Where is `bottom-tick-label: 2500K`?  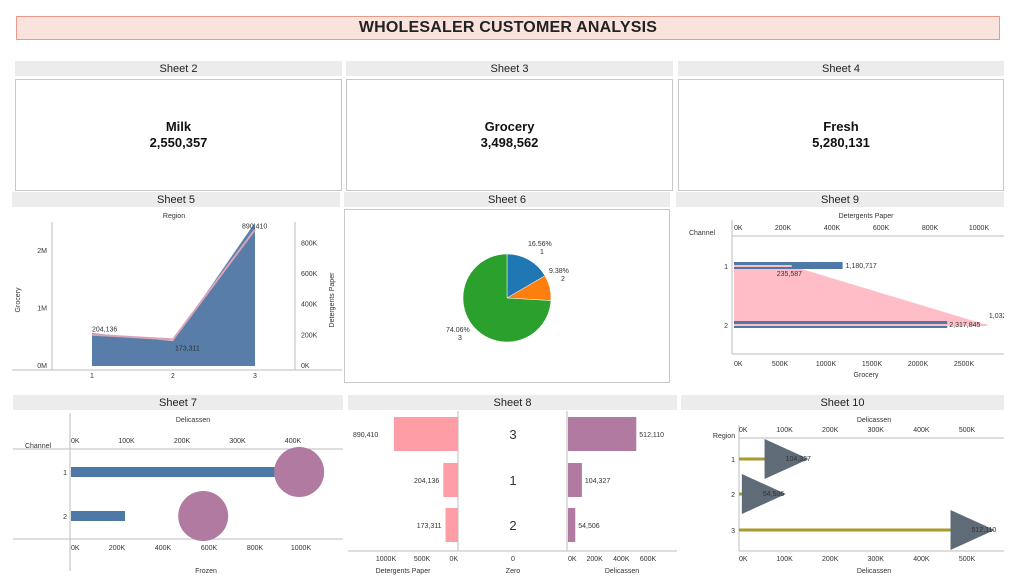
bottom-tick-label: 2500K is located at coordinates (964, 364).